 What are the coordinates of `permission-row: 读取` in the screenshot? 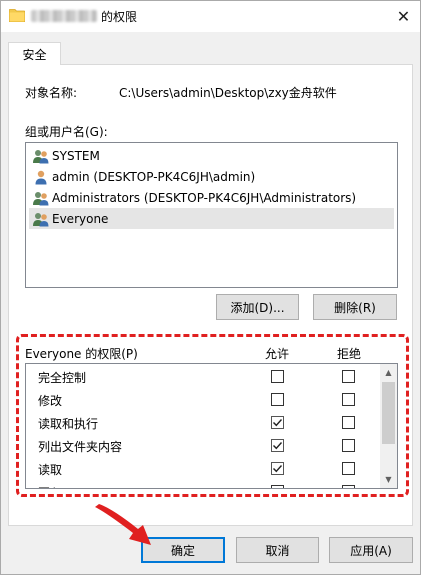 It's located at (204, 468).